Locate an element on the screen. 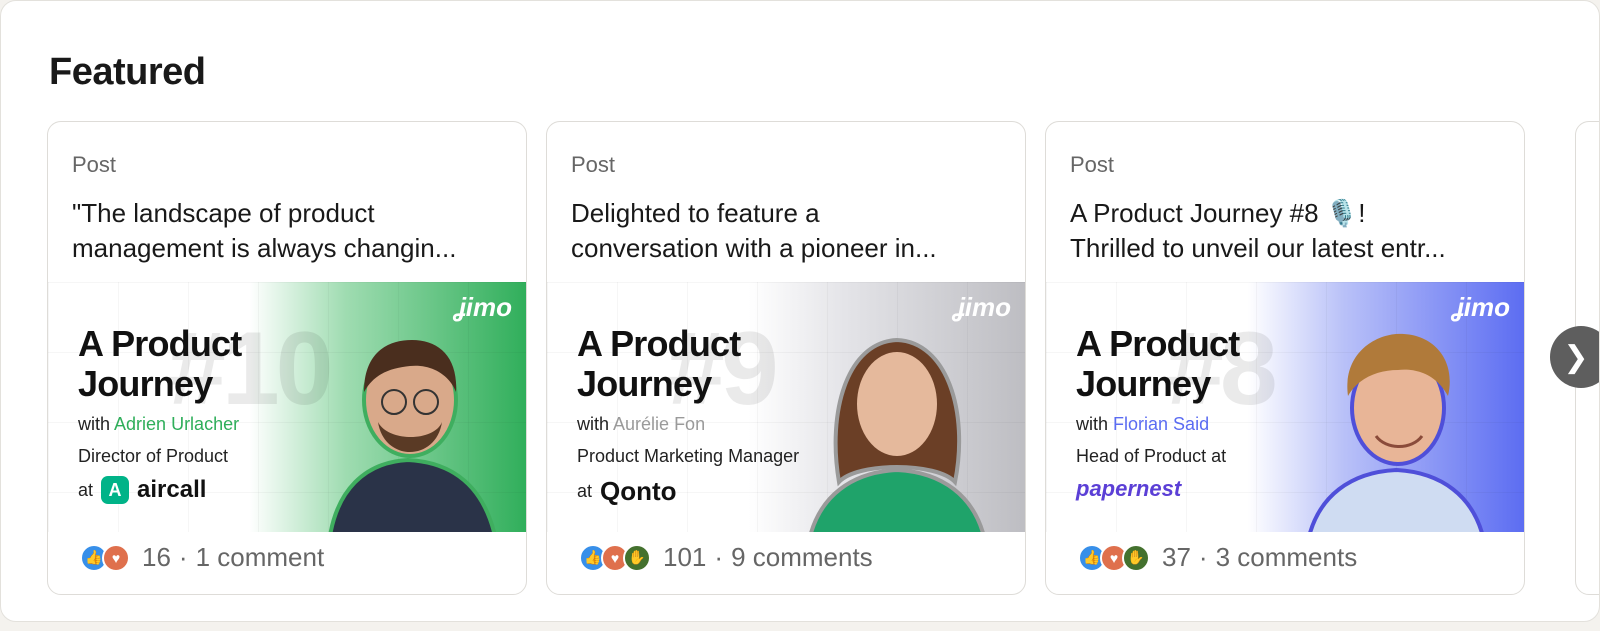 This screenshot has height=631, width=1600. reactions: 👍 ♥ is located at coordinates (105, 557).